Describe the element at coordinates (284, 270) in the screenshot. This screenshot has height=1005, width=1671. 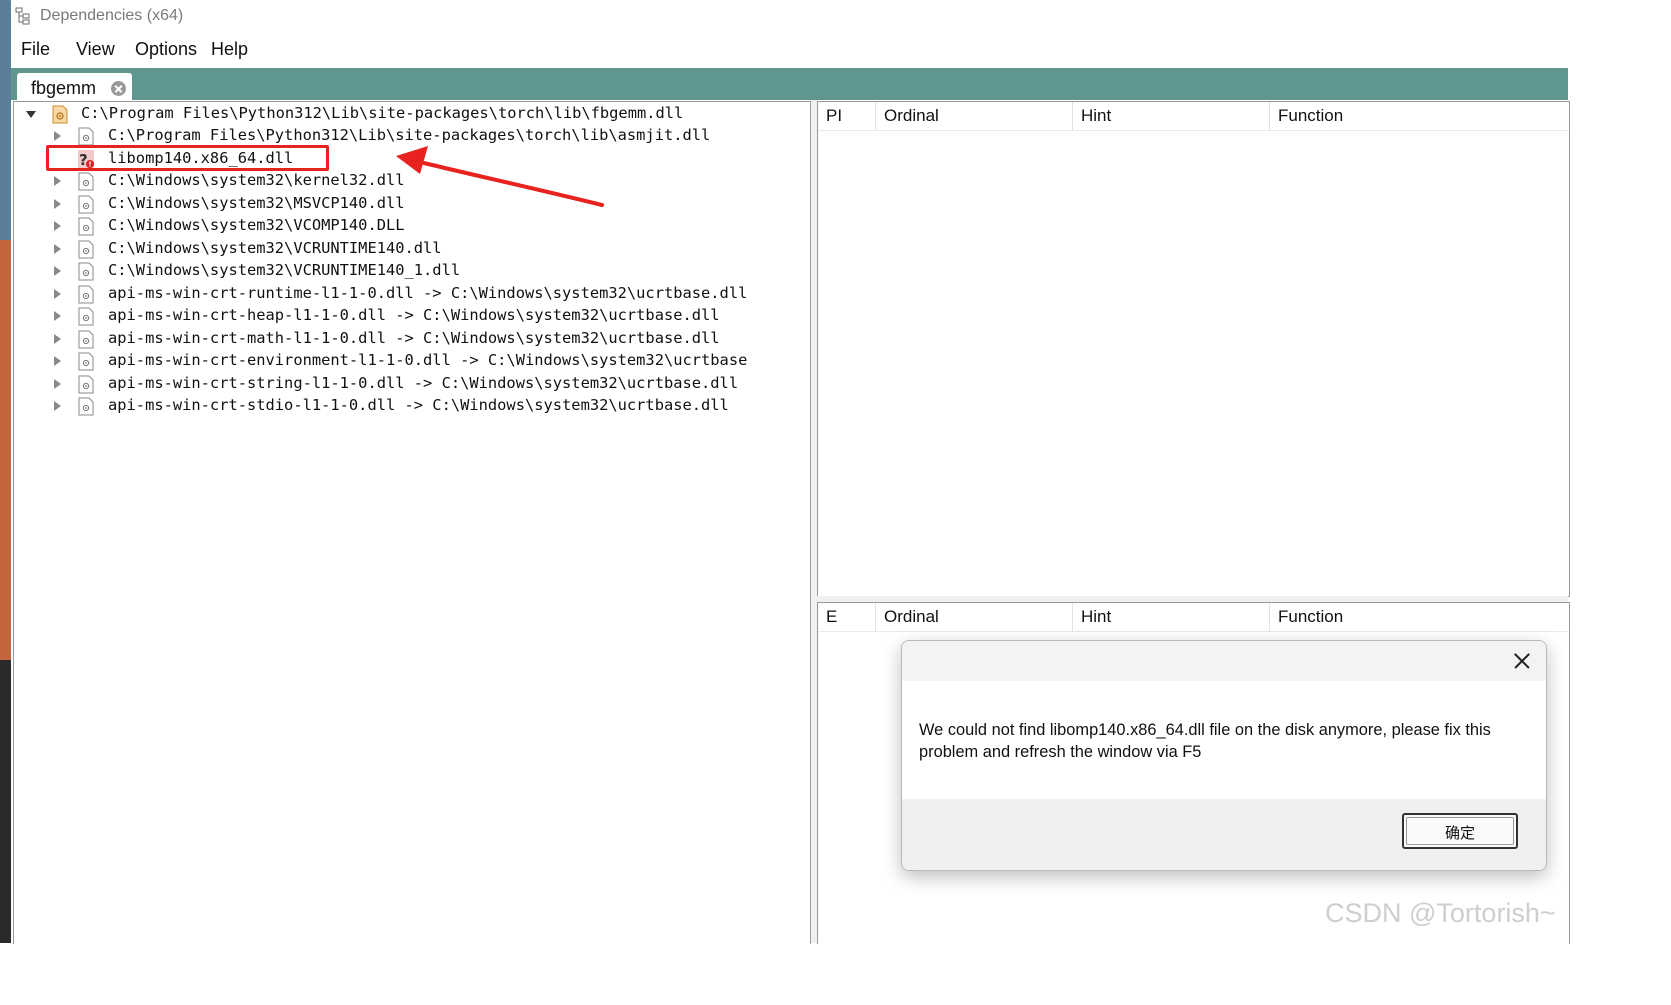
I see `tree-item-label: C:\Windows\system32\VCRUNTIME140_1.dll` at that location.